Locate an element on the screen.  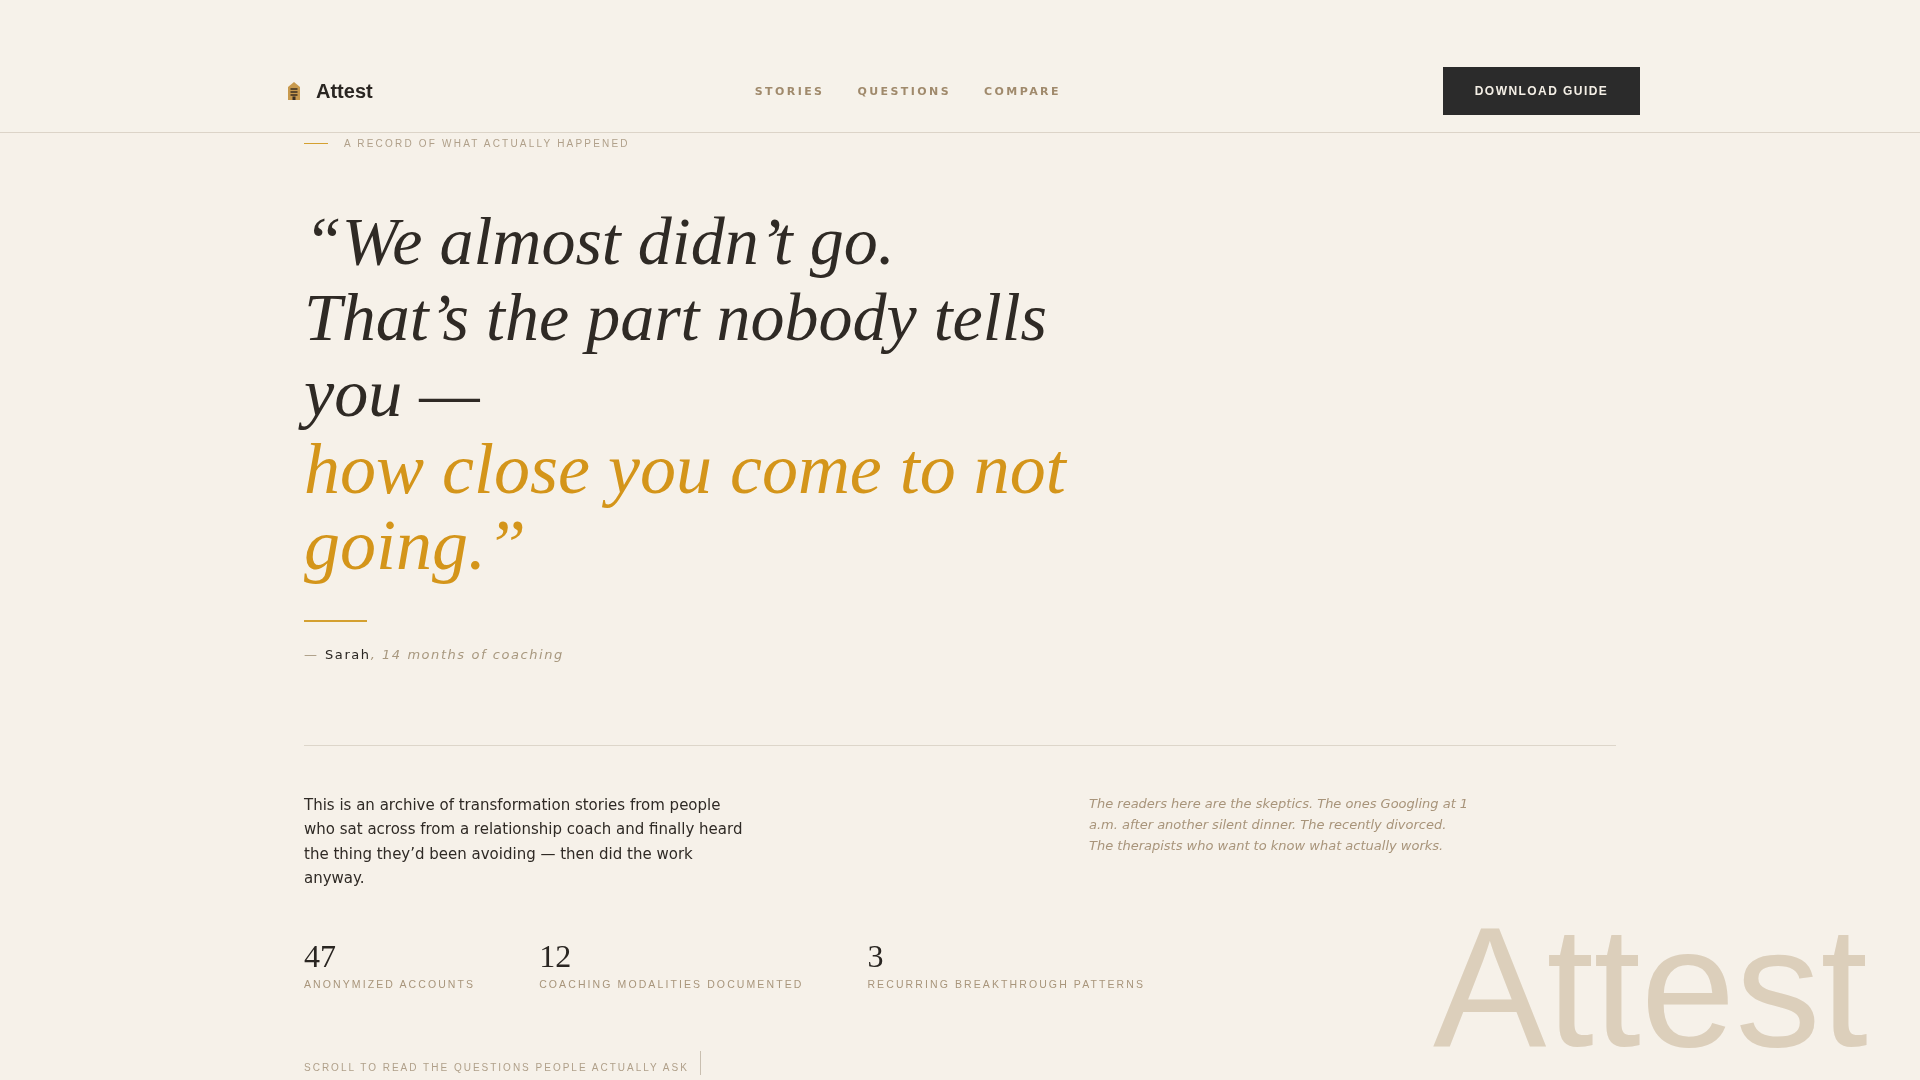
stat-label: RECURRING BREAKTHROUGH PATTERNS is located at coordinates (1006, 983).